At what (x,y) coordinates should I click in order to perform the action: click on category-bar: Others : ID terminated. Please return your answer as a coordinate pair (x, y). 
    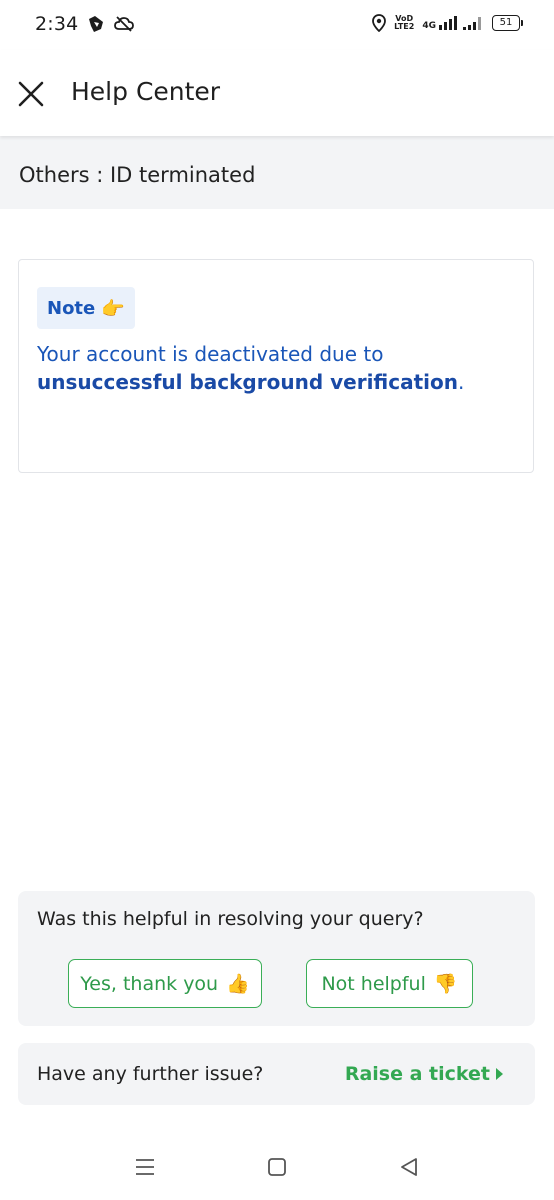
    Looking at the image, I should click on (277, 172).